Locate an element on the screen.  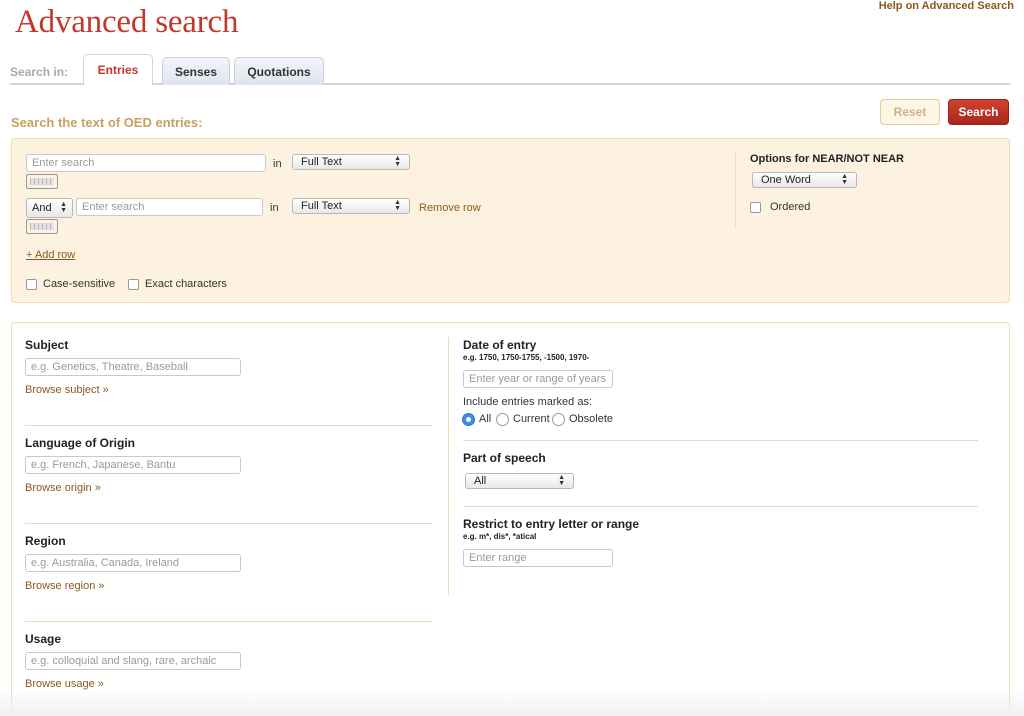
browse-origin-link: Browse origin » is located at coordinates (63, 488).